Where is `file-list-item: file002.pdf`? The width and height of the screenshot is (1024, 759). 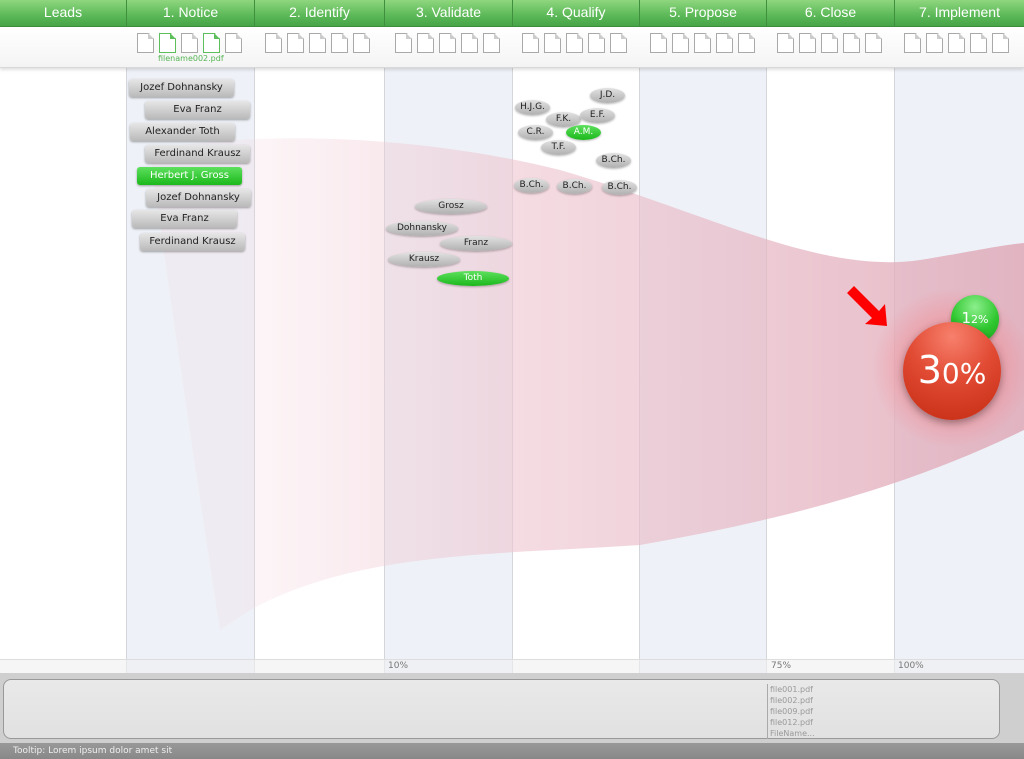
file-list-item: file002.pdf is located at coordinates (792, 700).